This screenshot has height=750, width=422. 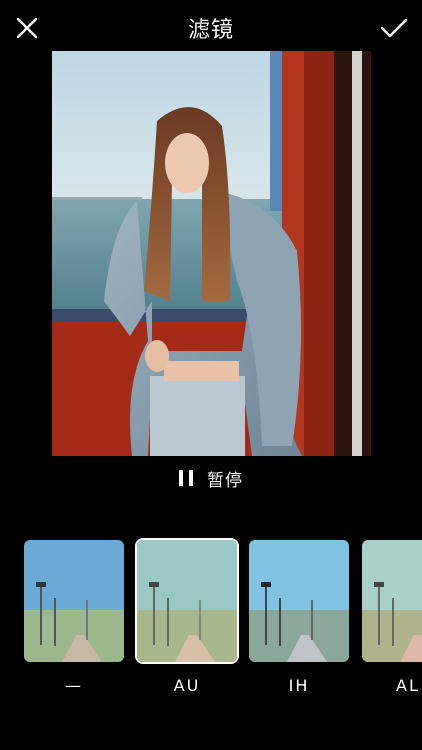 I want to click on filter-item: IH, so click(x=299, y=616).